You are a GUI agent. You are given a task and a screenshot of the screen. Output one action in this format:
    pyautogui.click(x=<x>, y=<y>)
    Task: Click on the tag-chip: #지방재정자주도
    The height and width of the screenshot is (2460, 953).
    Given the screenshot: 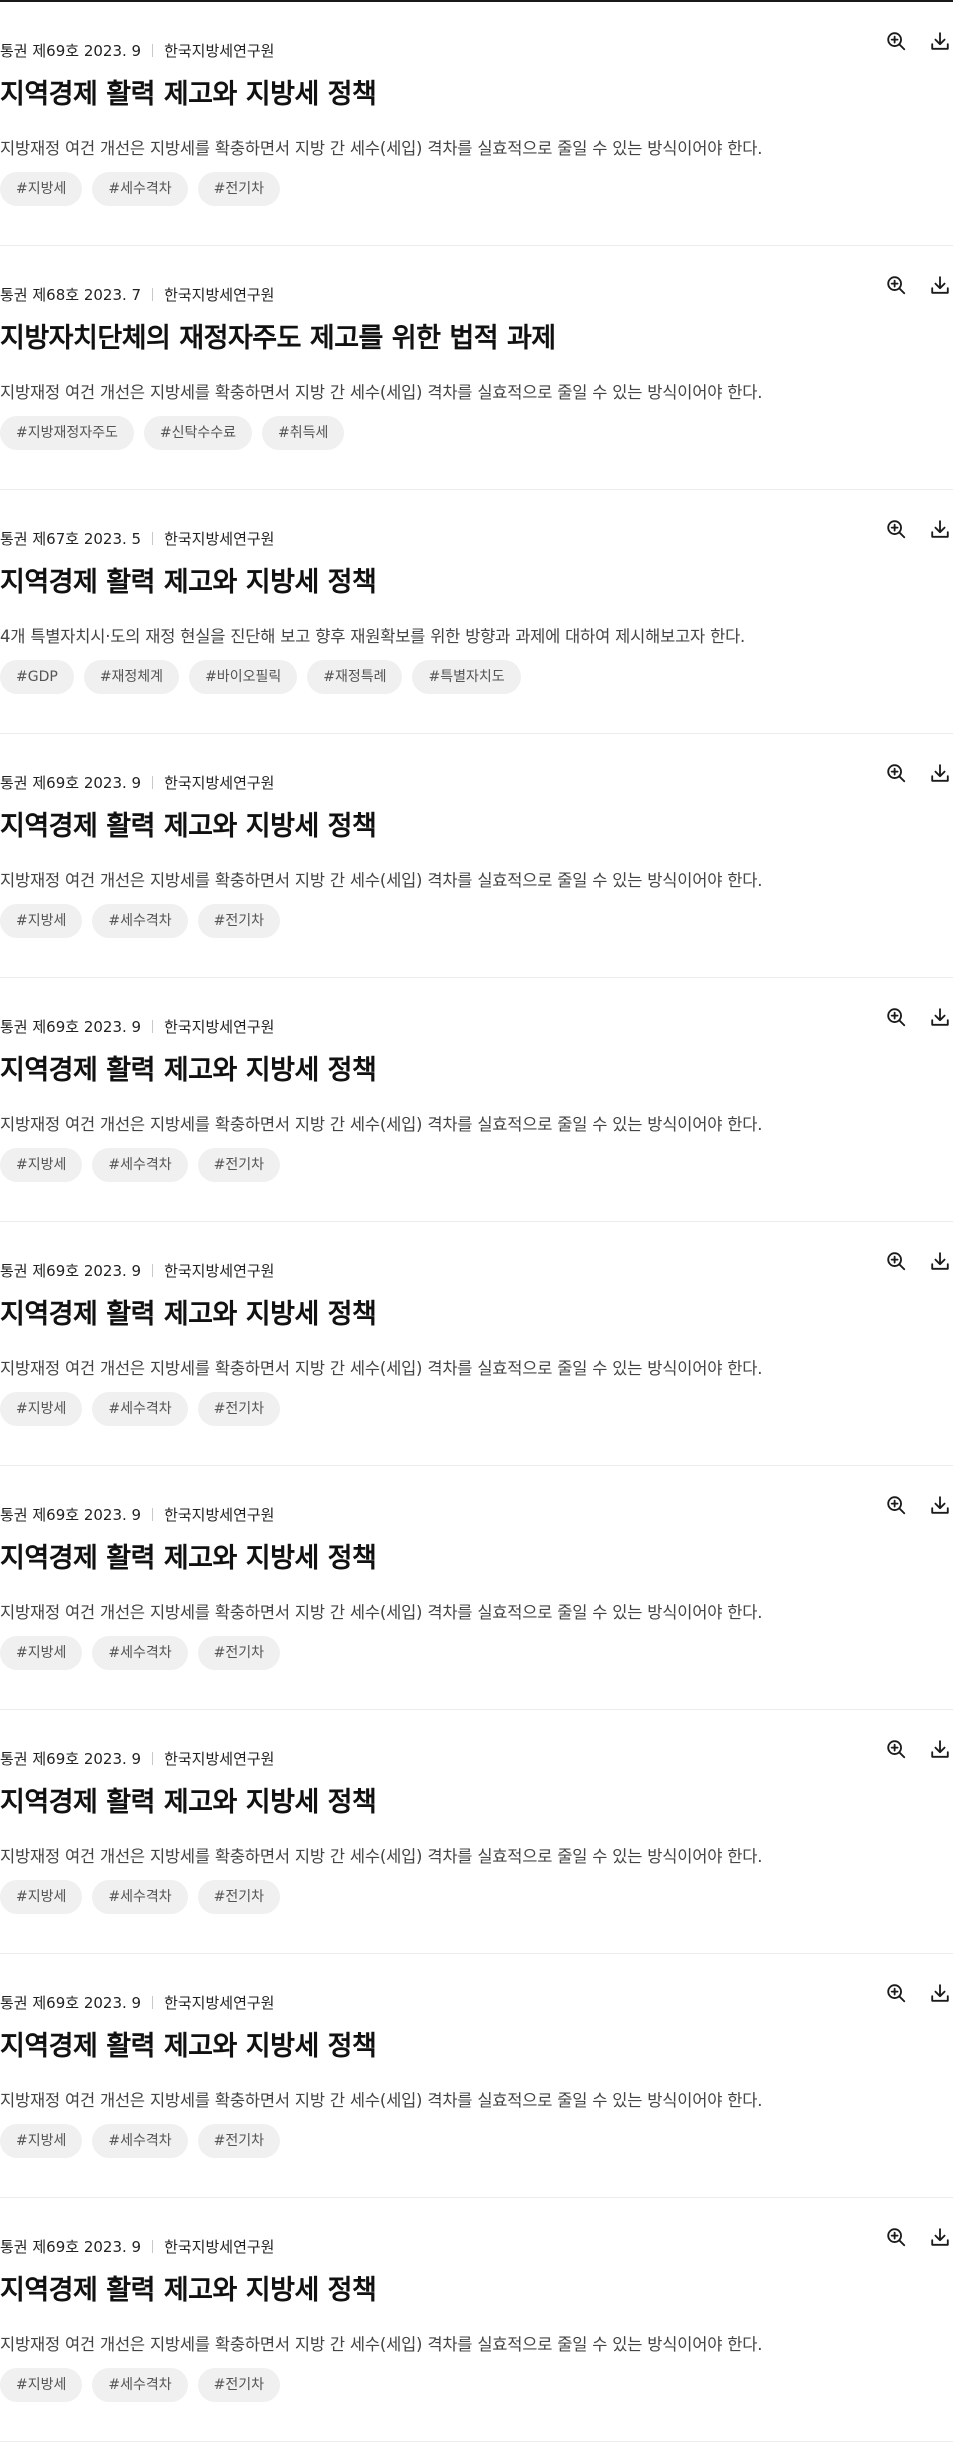 What is the action you would take?
    pyautogui.click(x=67, y=433)
    